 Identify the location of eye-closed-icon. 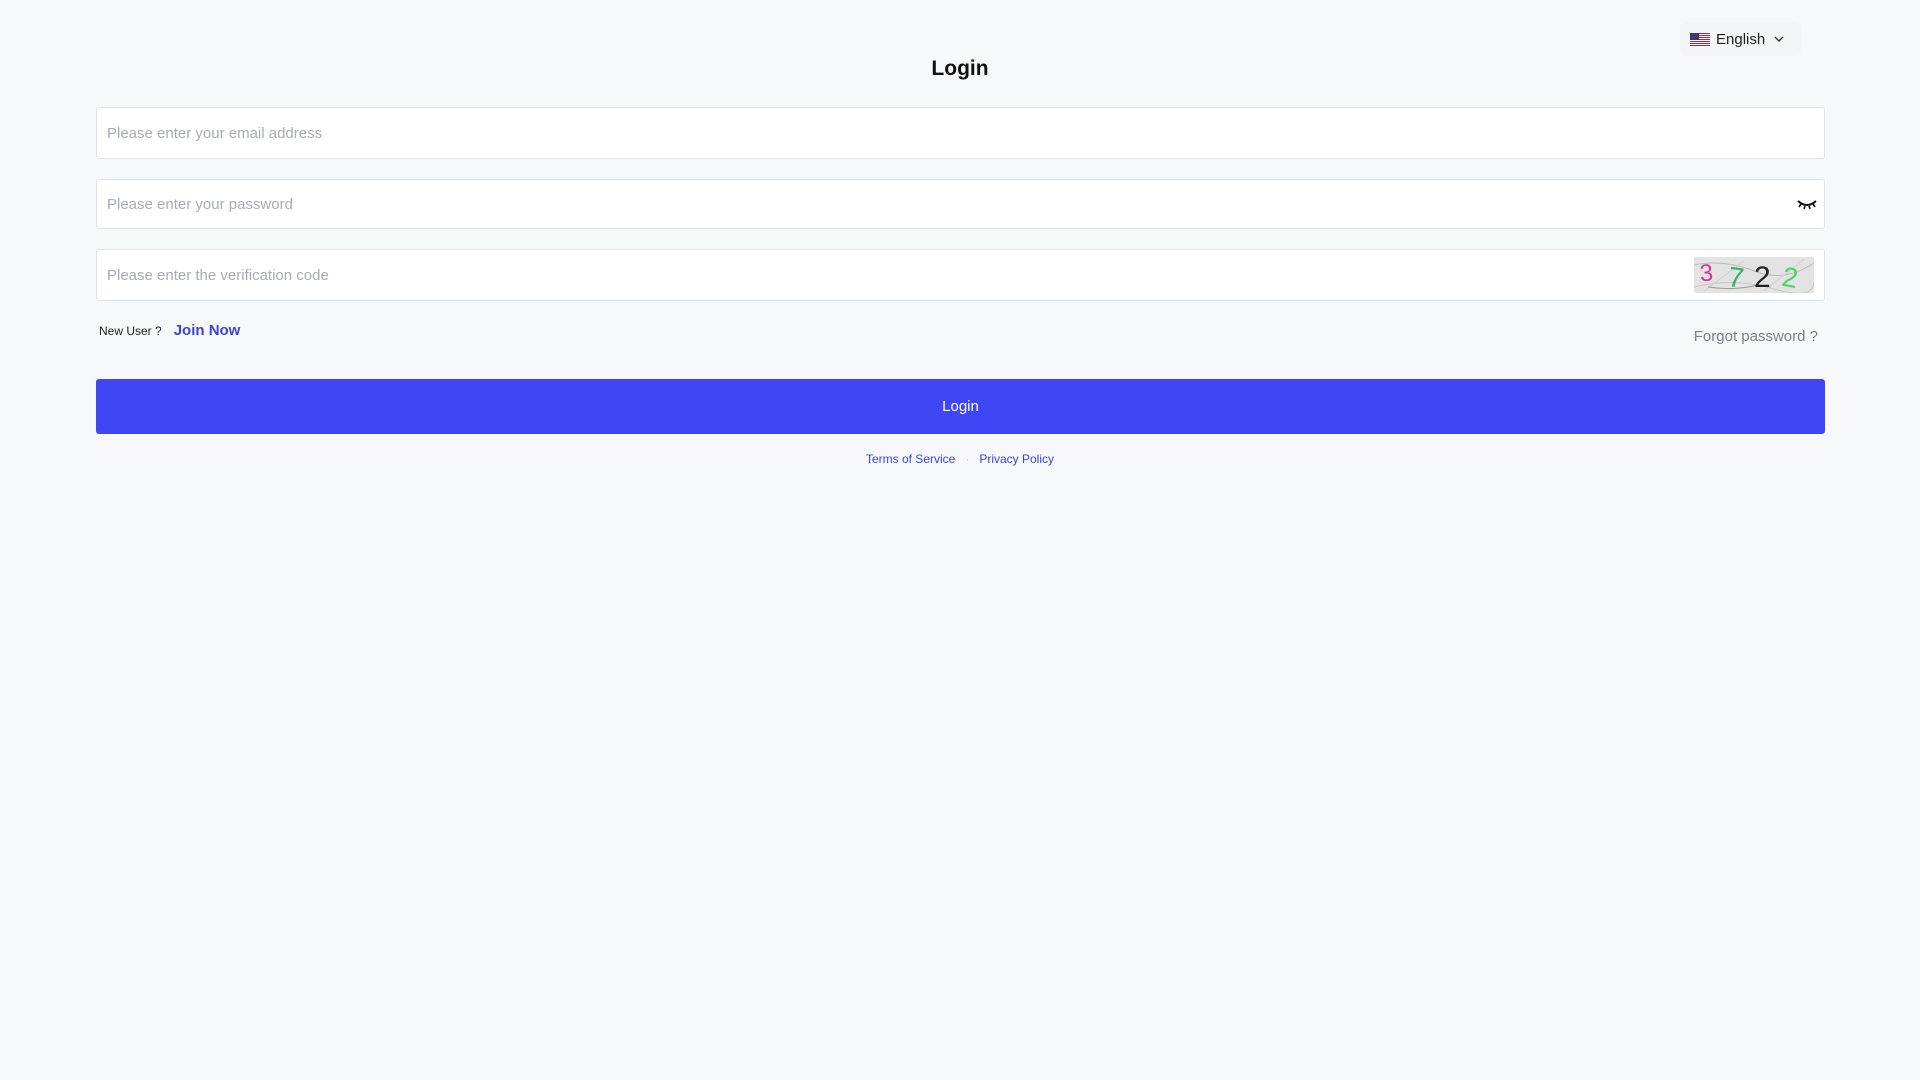
(1807, 204).